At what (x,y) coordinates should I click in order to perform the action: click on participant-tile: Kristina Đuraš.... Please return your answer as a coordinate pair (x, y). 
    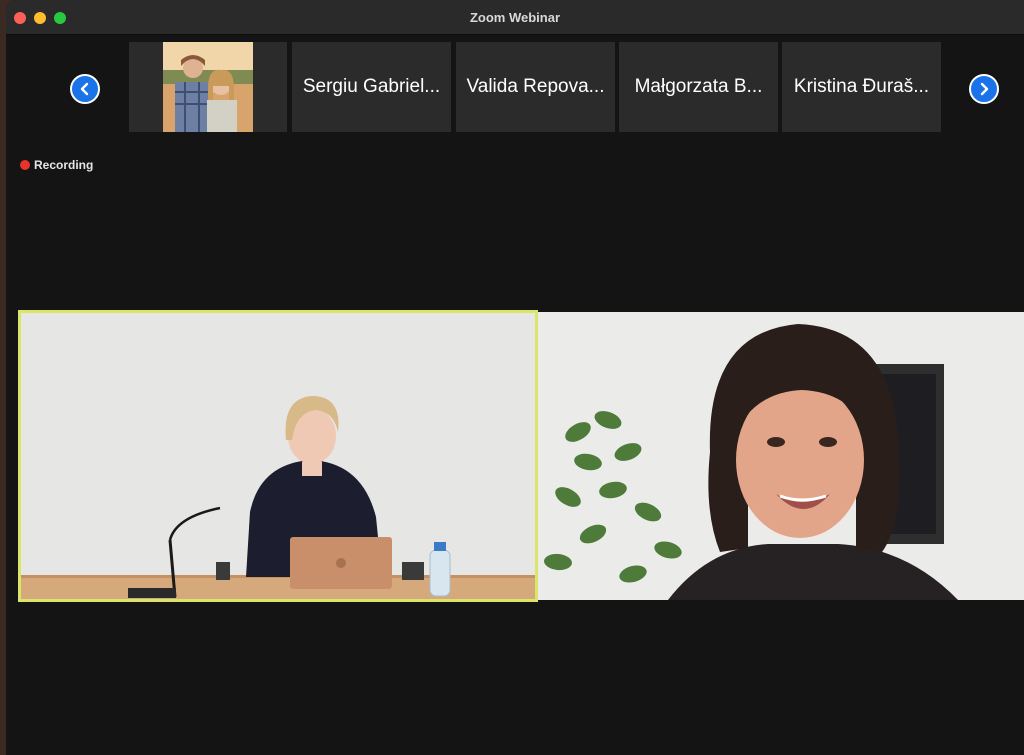
    Looking at the image, I should click on (861, 87).